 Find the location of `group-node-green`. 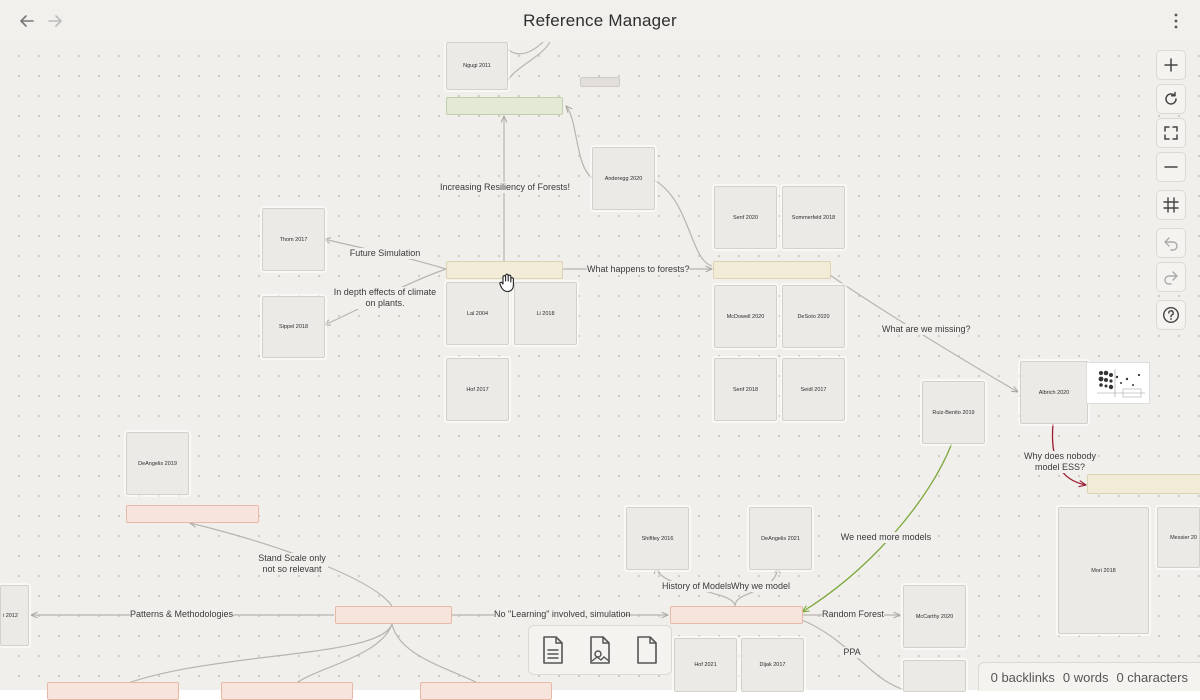

group-node-green is located at coordinates (504, 106).